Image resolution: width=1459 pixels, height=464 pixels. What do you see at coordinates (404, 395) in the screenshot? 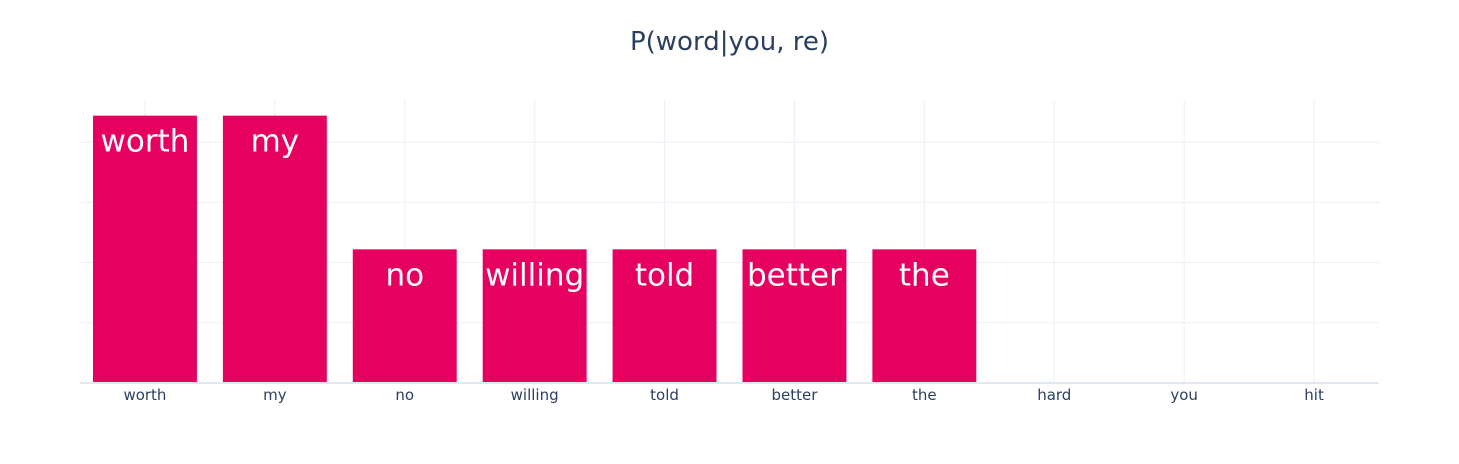
I see `x-tick-label-no: no` at bounding box center [404, 395].